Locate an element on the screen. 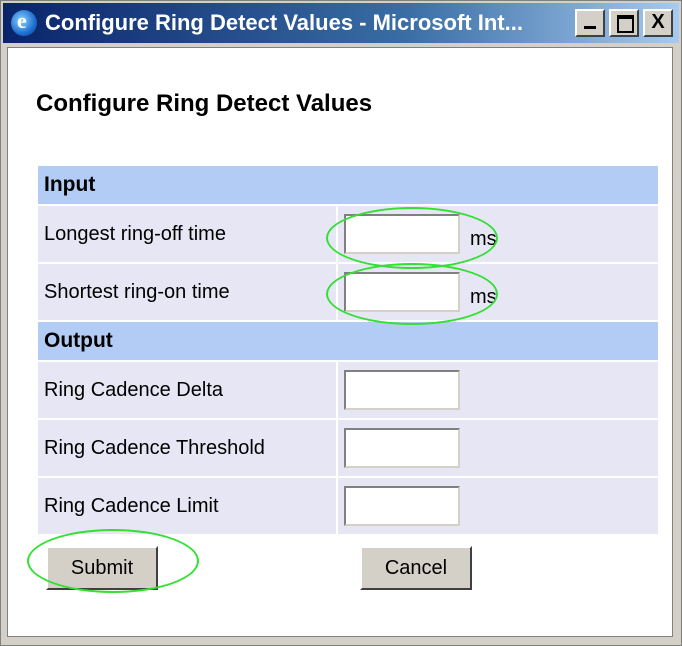  form-row-ring-cadence-threshold: Ring Cadence Threshold is located at coordinates (348, 449).